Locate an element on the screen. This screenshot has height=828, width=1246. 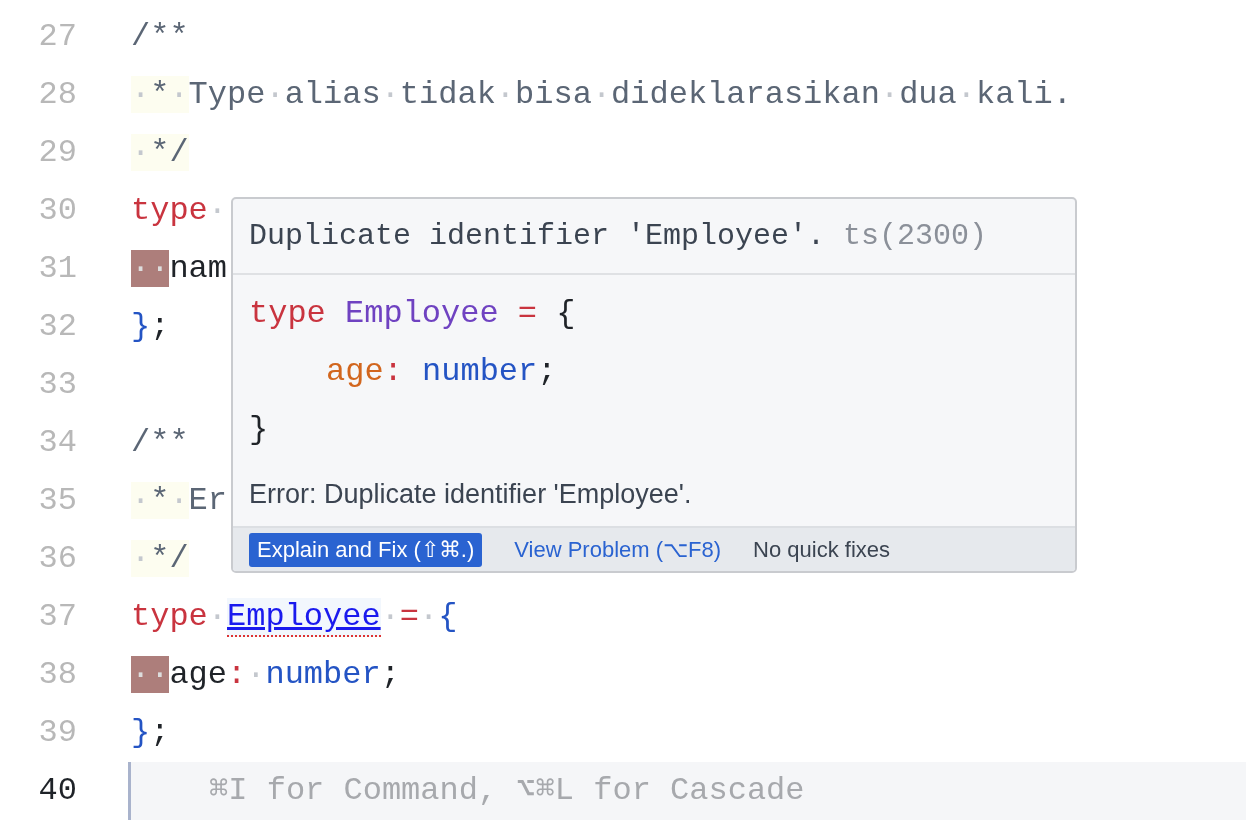
code-line: type·Employee·=·{ is located at coordinates (294, 617).